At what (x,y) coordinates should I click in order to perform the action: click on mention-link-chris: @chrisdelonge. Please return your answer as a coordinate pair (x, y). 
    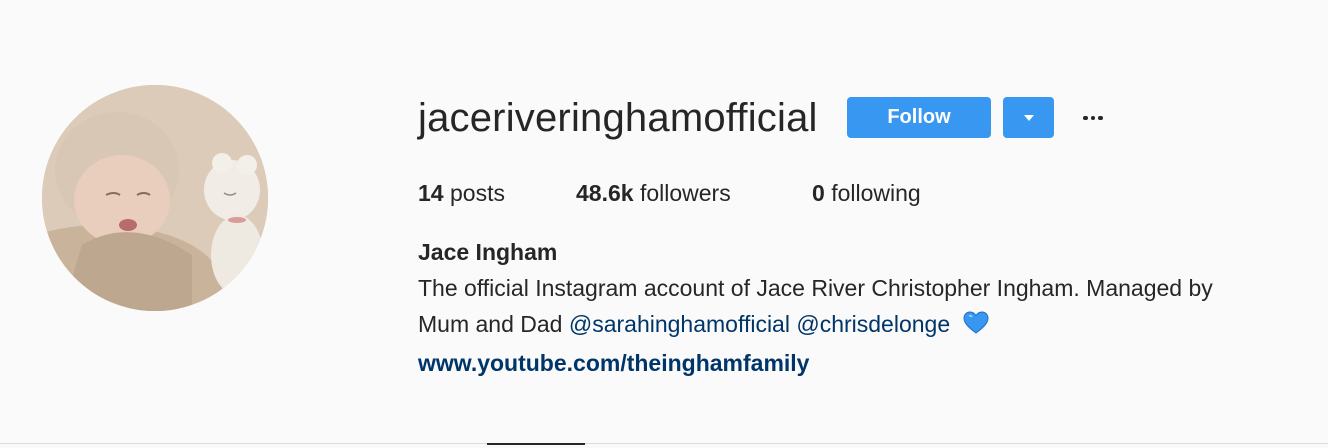
    Looking at the image, I should click on (873, 324).